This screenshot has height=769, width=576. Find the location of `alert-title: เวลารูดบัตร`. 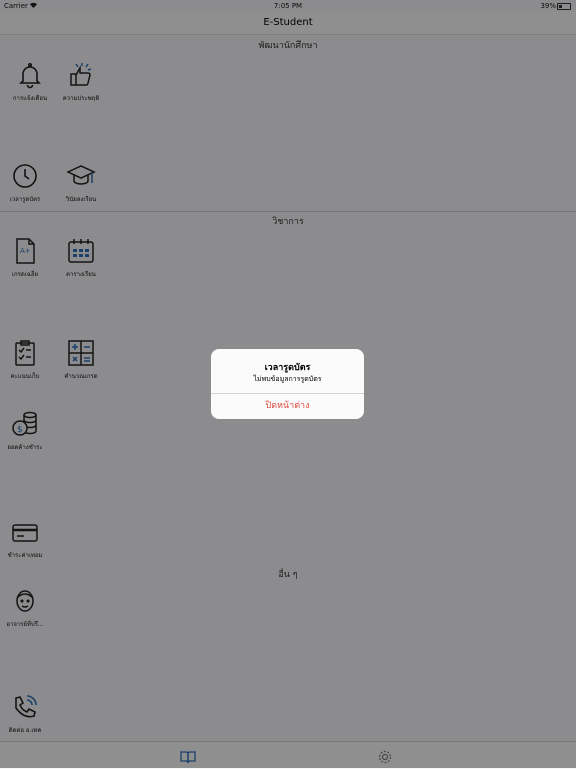

alert-title: เวลารูดบัตร is located at coordinates (287, 368).